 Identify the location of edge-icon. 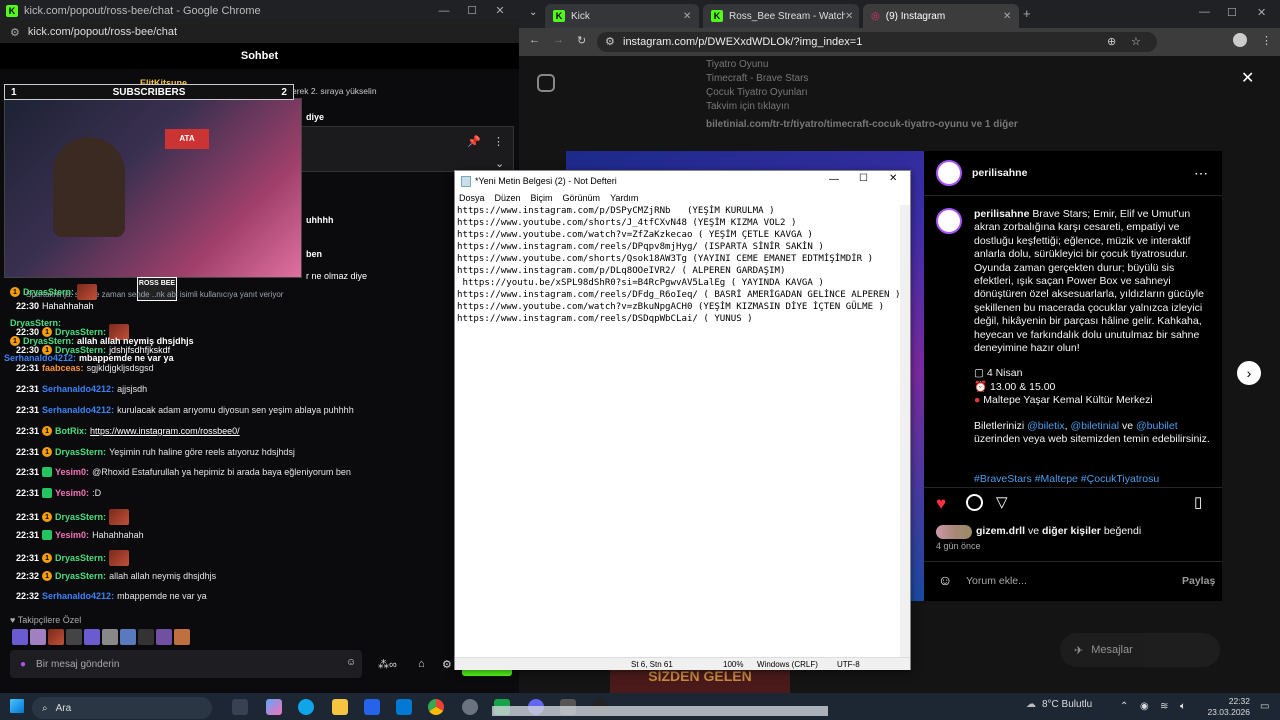
(306, 707).